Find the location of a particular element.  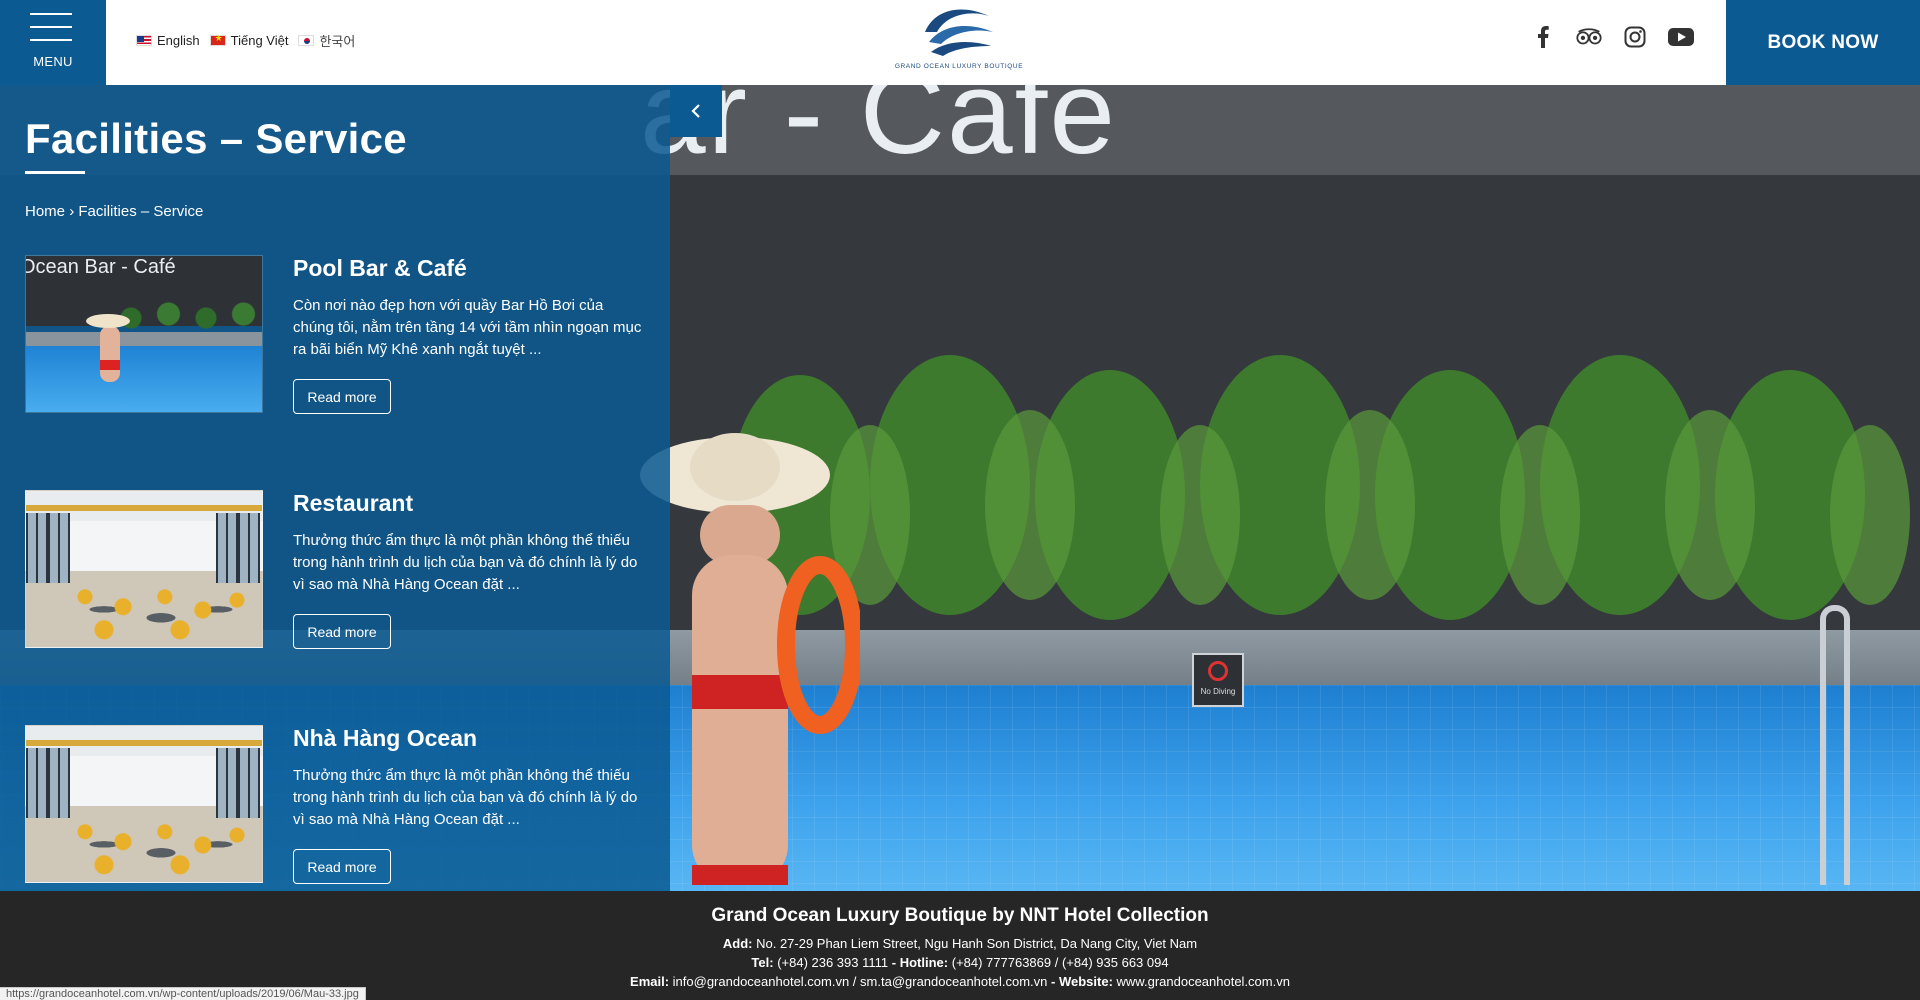

tripadvisor-link is located at coordinates (1589, 37).